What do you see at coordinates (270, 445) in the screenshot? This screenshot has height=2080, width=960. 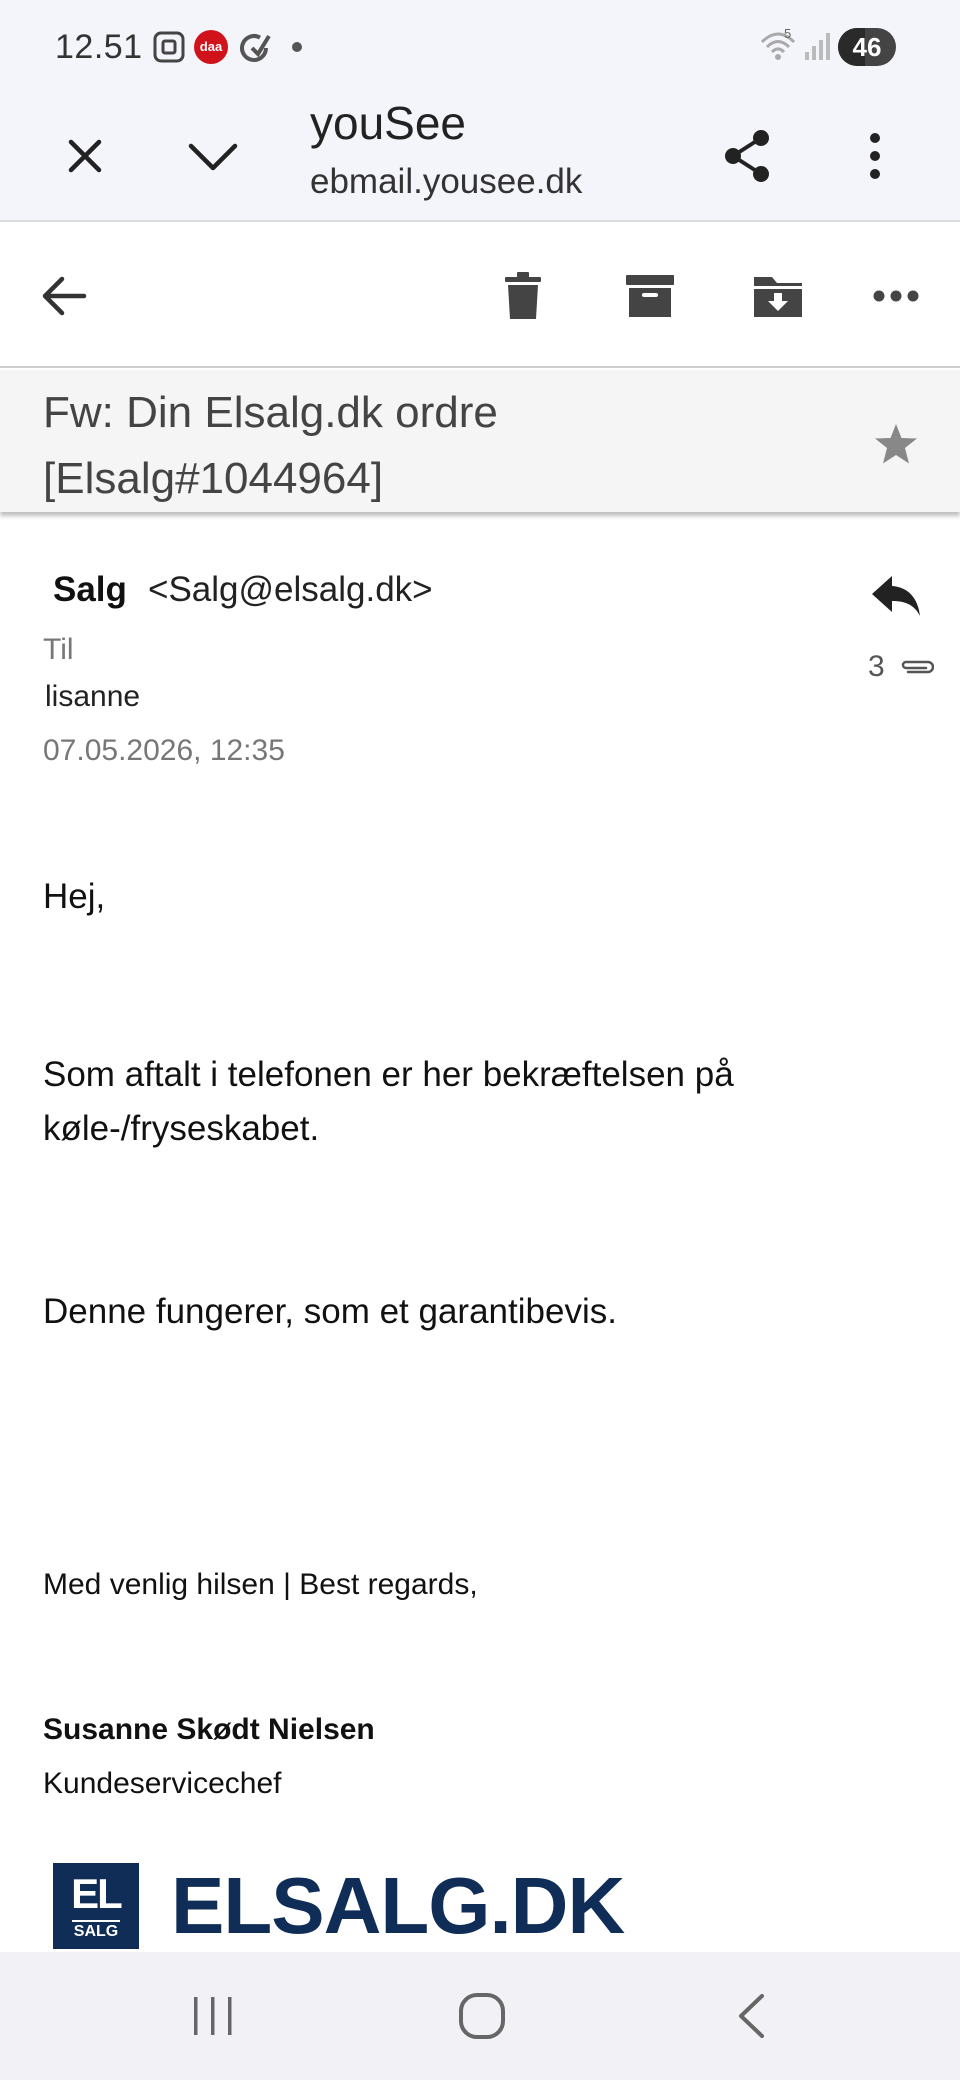 I see `email-subject: Fw: Din Elsalg.dk ordre [Elsalg#1044964]` at bounding box center [270, 445].